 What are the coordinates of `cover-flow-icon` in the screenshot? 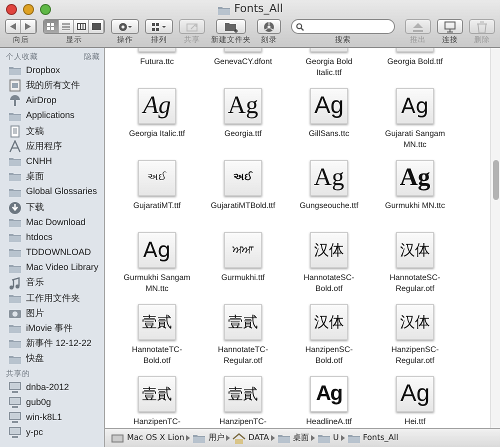 It's located at (96, 26).